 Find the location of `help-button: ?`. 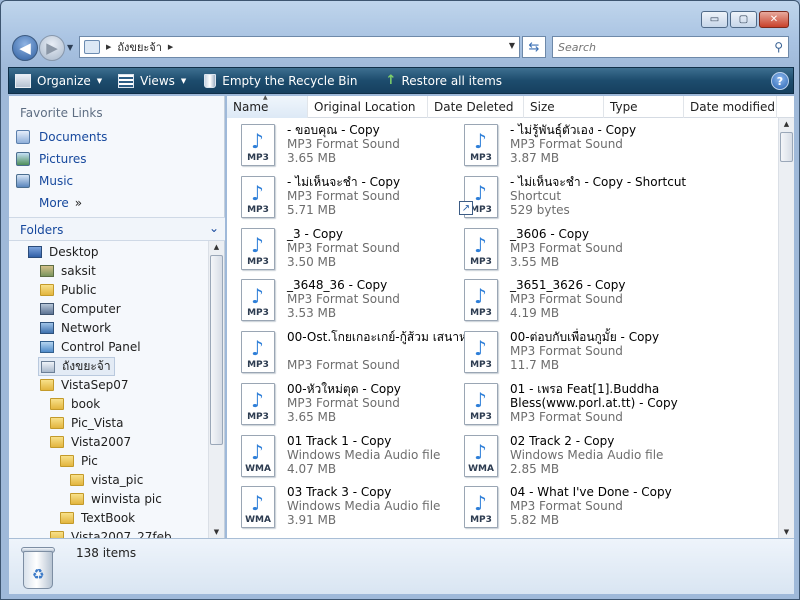

help-button: ? is located at coordinates (780, 81).